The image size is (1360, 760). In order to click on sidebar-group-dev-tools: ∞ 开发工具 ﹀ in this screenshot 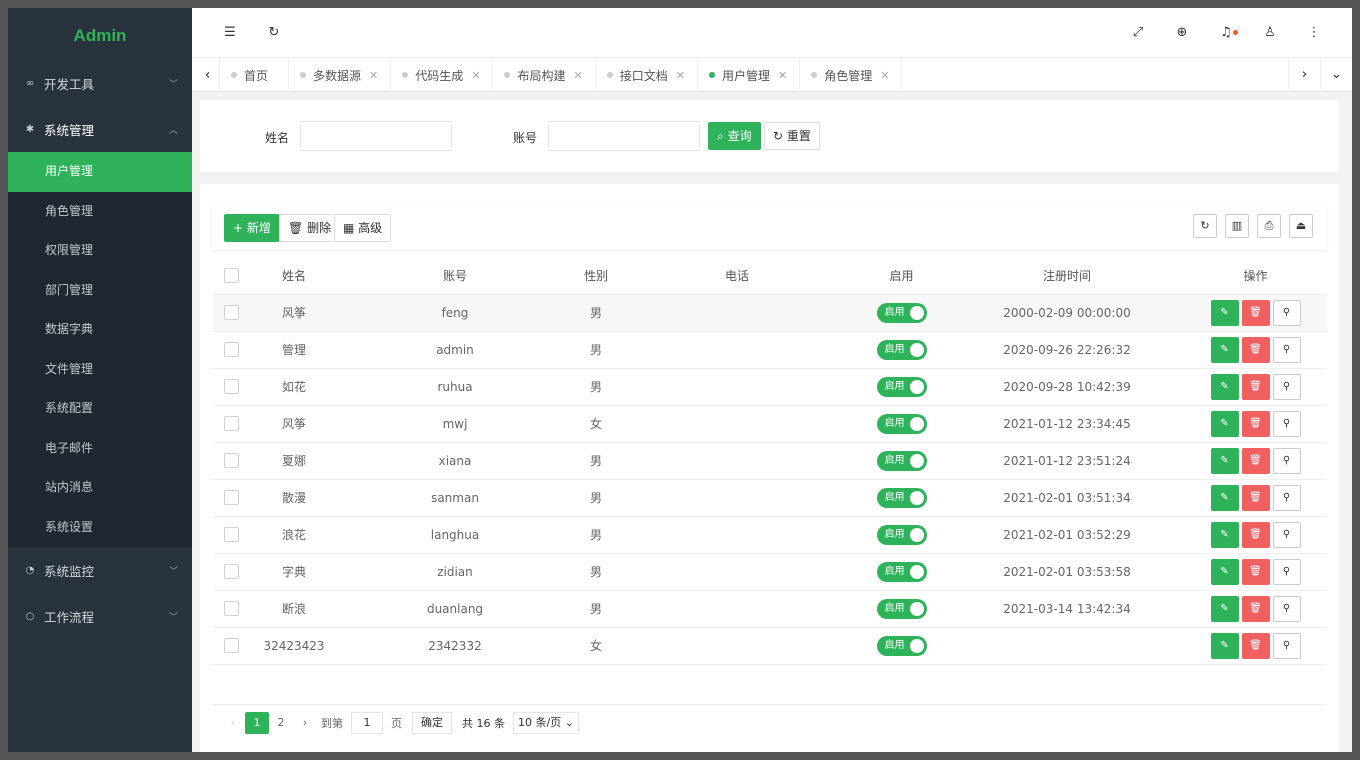, I will do `click(100, 83)`.